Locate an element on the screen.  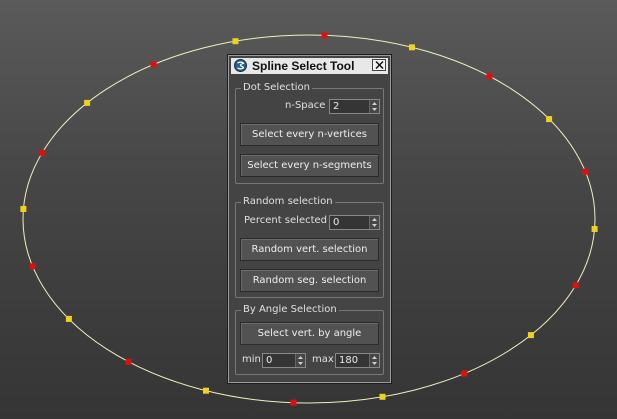
min-angle-spinner: 0 is located at coordinates (284, 360).